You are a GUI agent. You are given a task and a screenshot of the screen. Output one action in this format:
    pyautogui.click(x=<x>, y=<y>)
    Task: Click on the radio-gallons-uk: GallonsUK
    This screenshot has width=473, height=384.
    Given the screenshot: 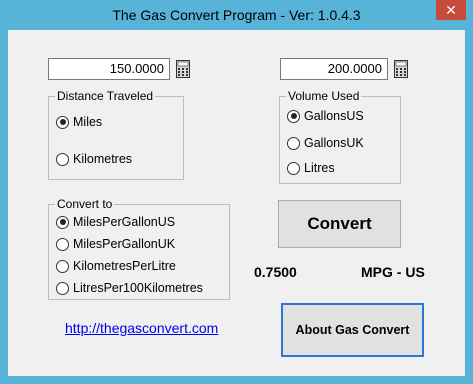 What is the action you would take?
    pyautogui.click(x=325, y=143)
    